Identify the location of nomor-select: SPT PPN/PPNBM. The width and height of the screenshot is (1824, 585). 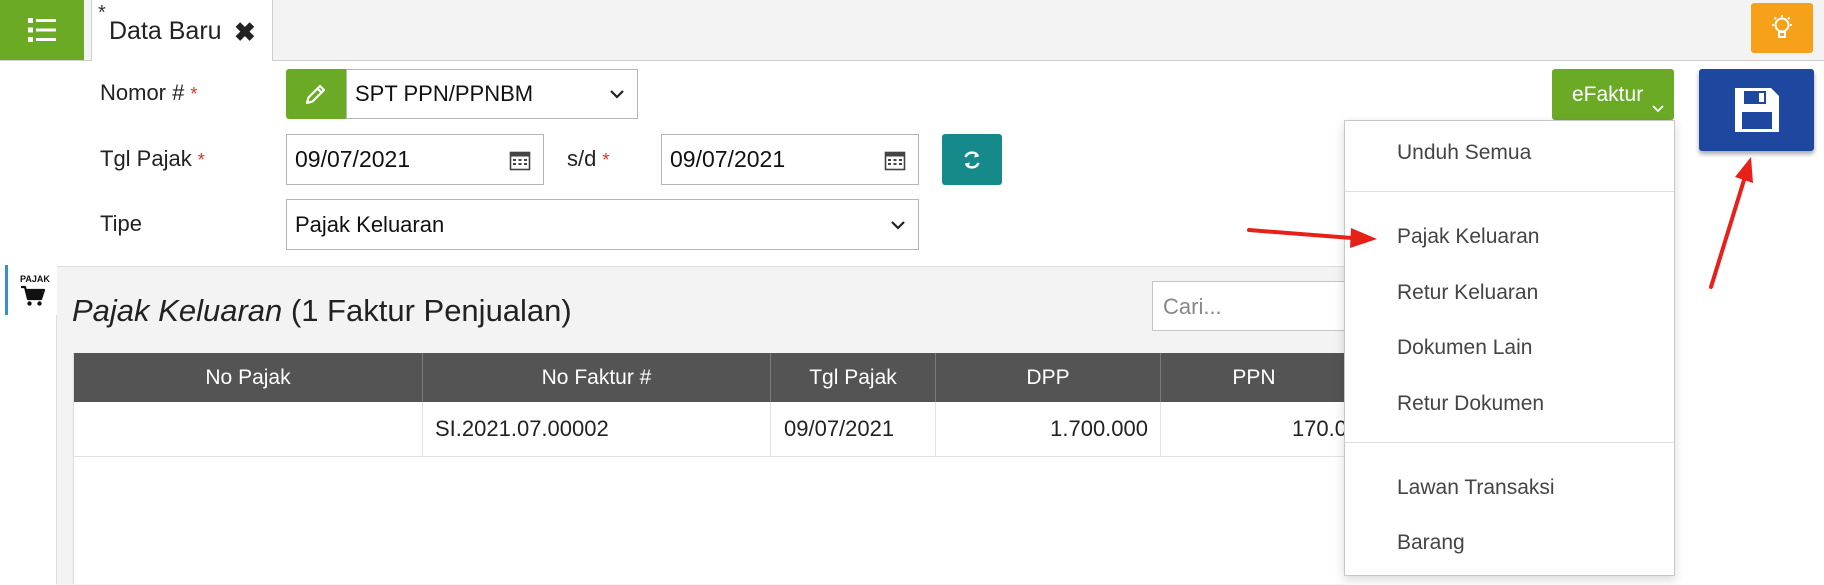
(492, 94).